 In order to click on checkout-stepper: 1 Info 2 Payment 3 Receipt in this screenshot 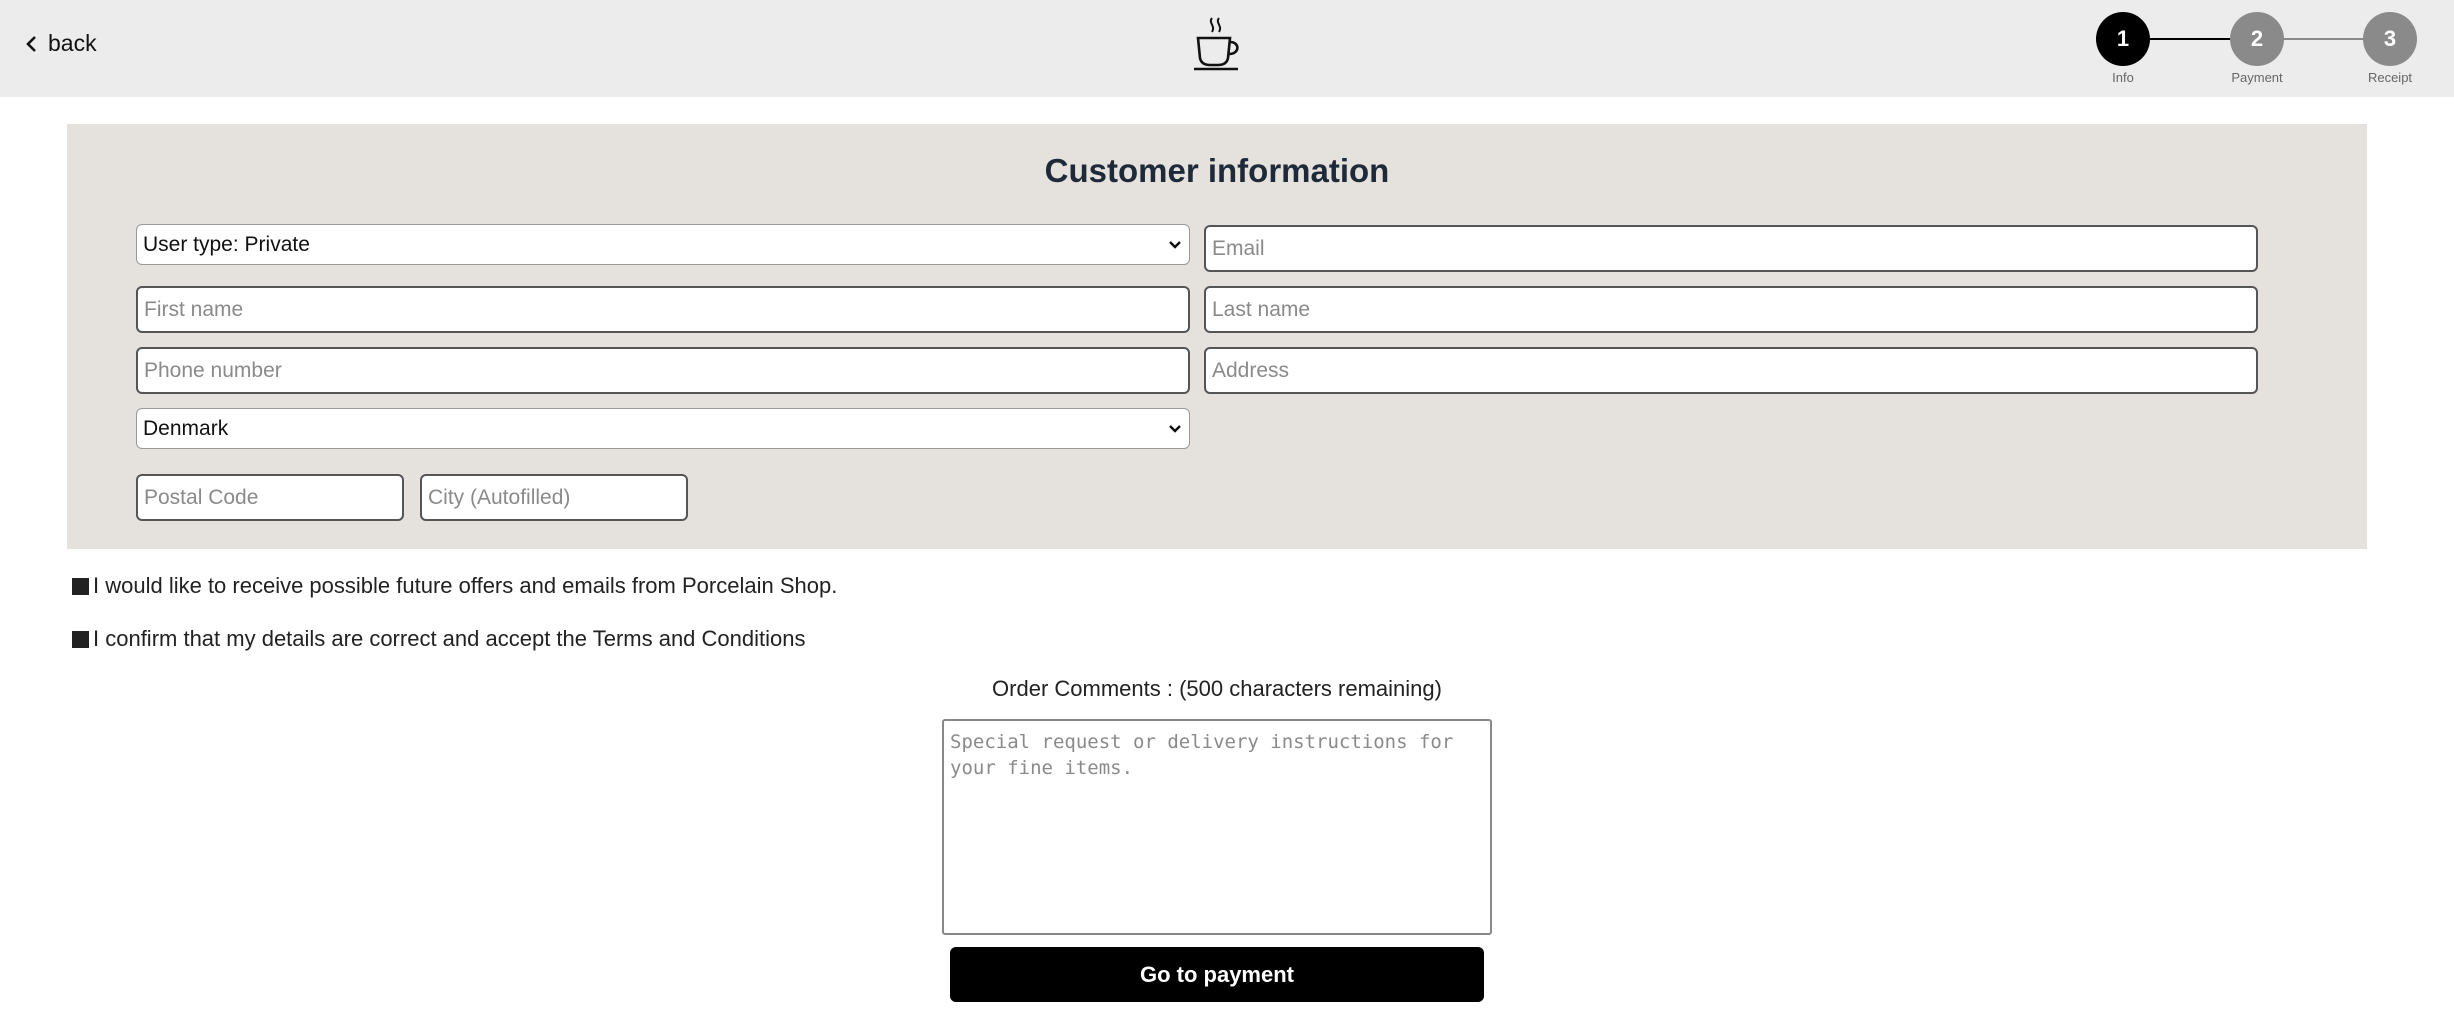, I will do `click(2260, 49)`.